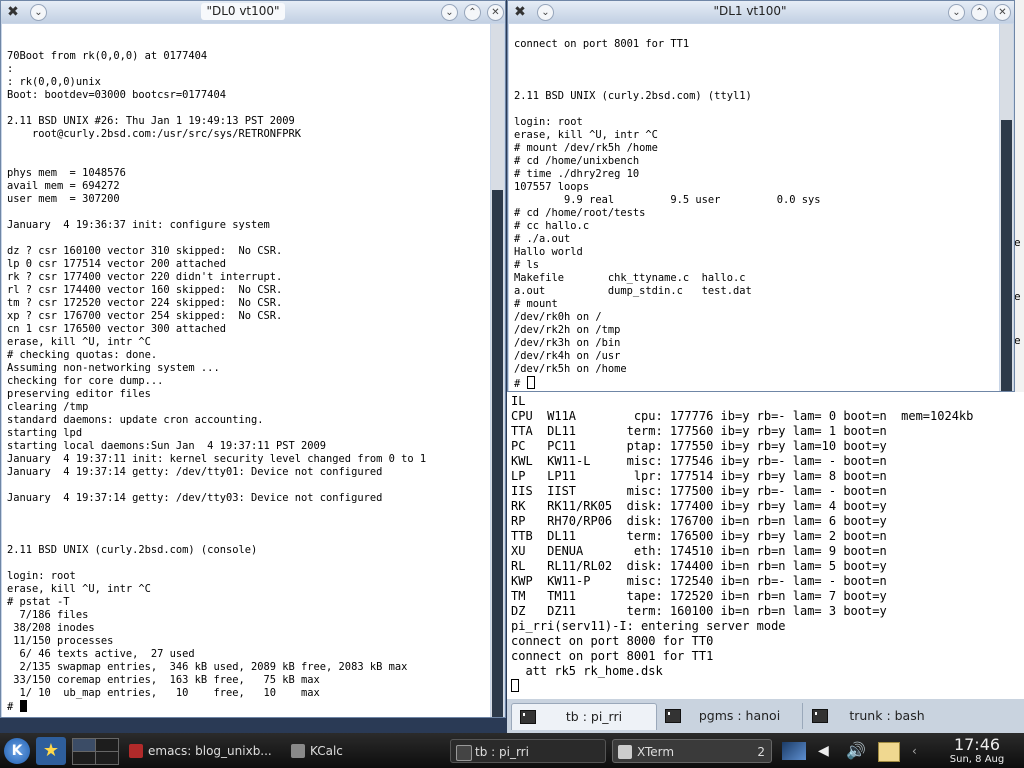  Describe the element at coordinates (889, 752) in the screenshot. I see `clipboard-icon` at that location.